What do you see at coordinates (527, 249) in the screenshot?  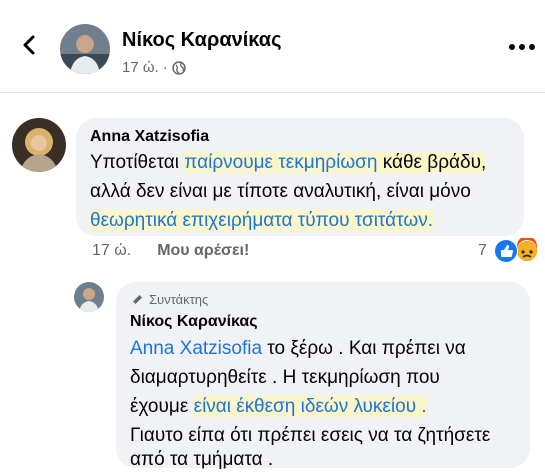 I see `angry-reaction-icon` at bounding box center [527, 249].